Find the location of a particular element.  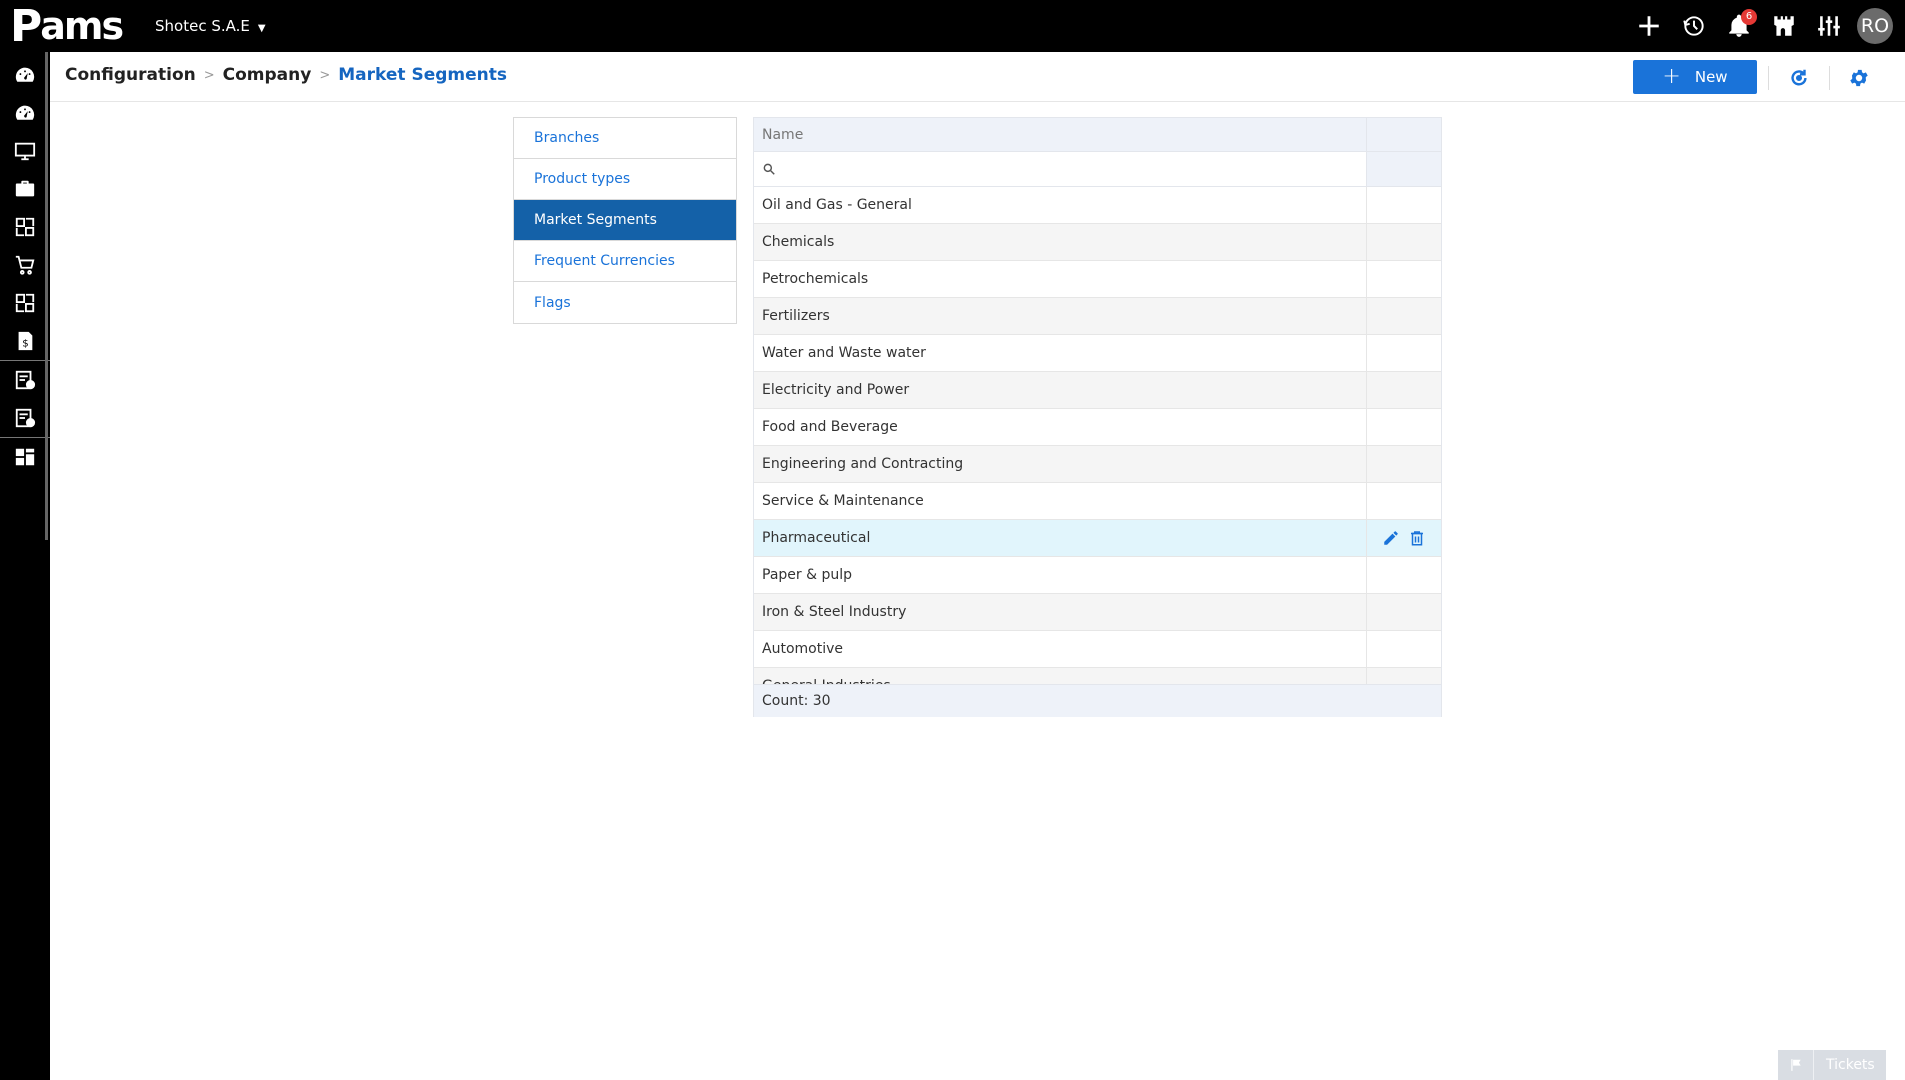

table-row: Iron & Steel Industry is located at coordinates (1097, 612).